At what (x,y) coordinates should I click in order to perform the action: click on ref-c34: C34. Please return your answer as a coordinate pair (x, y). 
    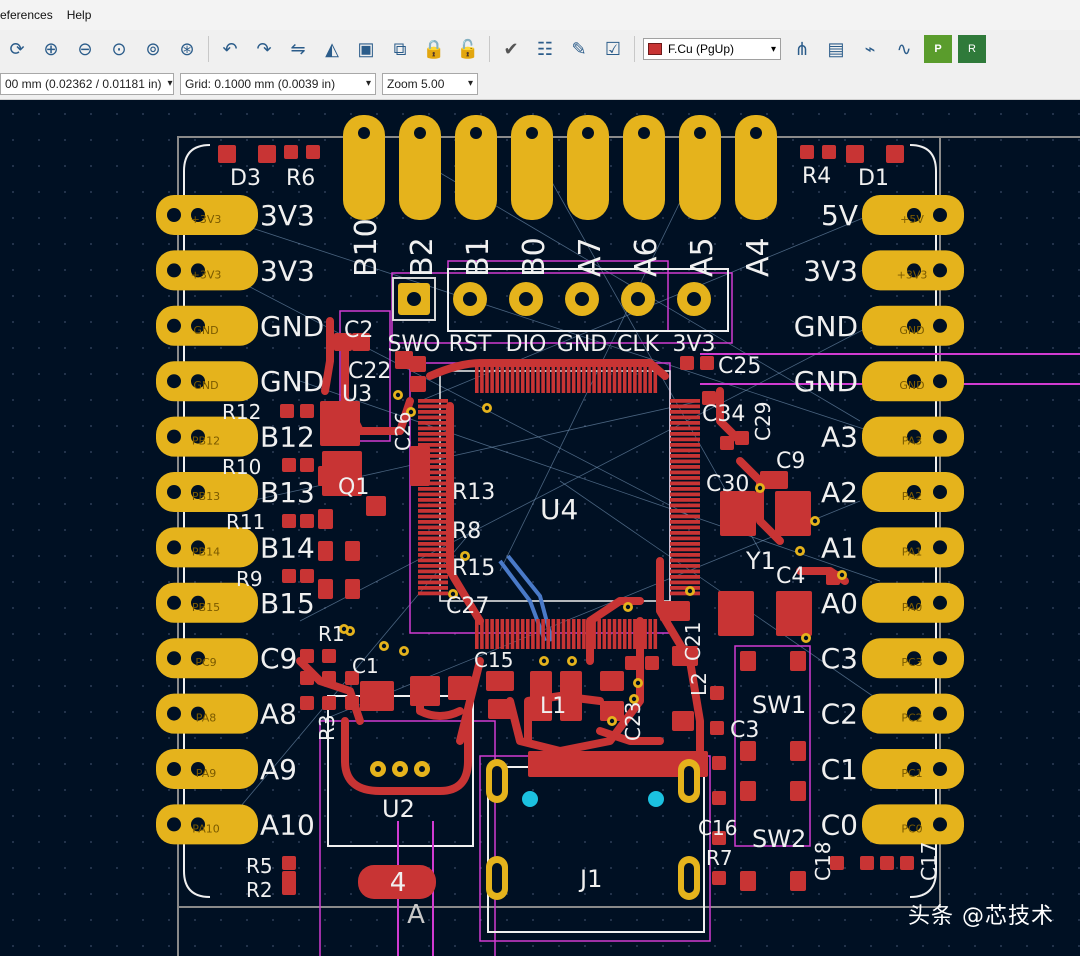
    Looking at the image, I should click on (723, 414).